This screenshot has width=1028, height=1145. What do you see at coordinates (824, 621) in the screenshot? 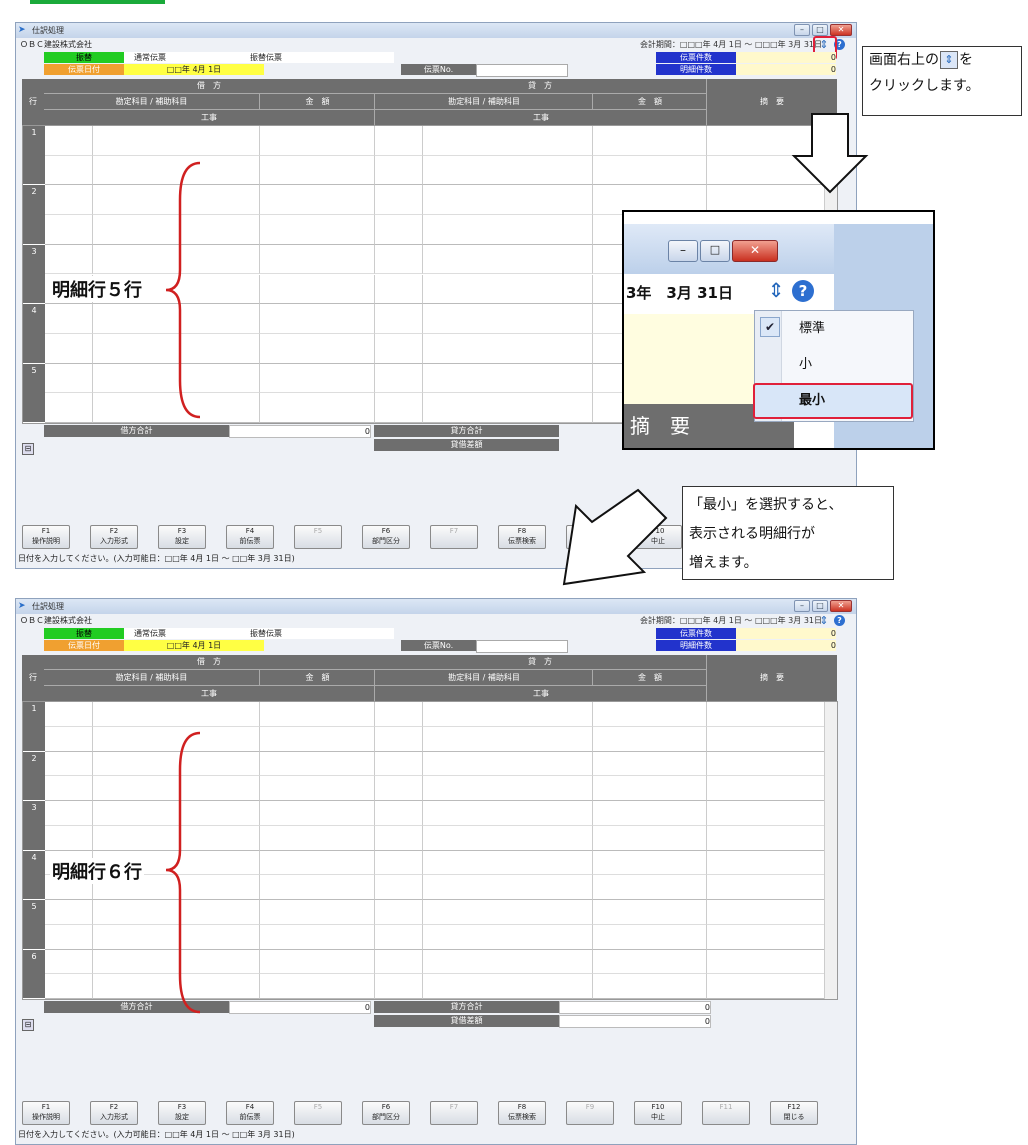
I see `row-size-icon: ⇕` at bounding box center [824, 621].